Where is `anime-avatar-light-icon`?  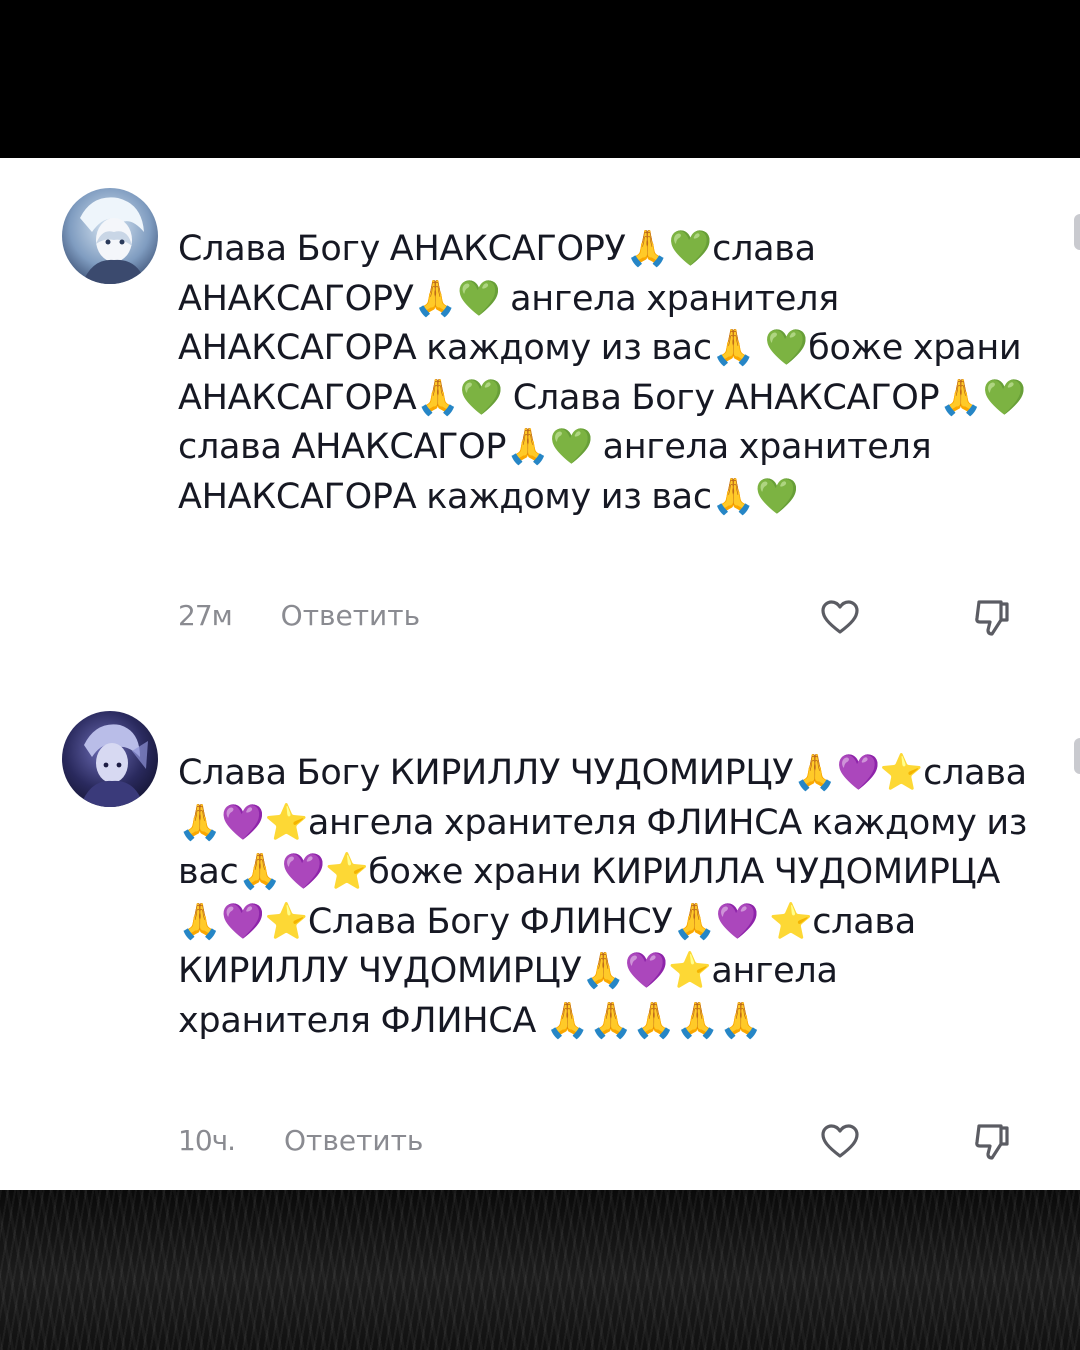
anime-avatar-light-icon is located at coordinates (110, 236).